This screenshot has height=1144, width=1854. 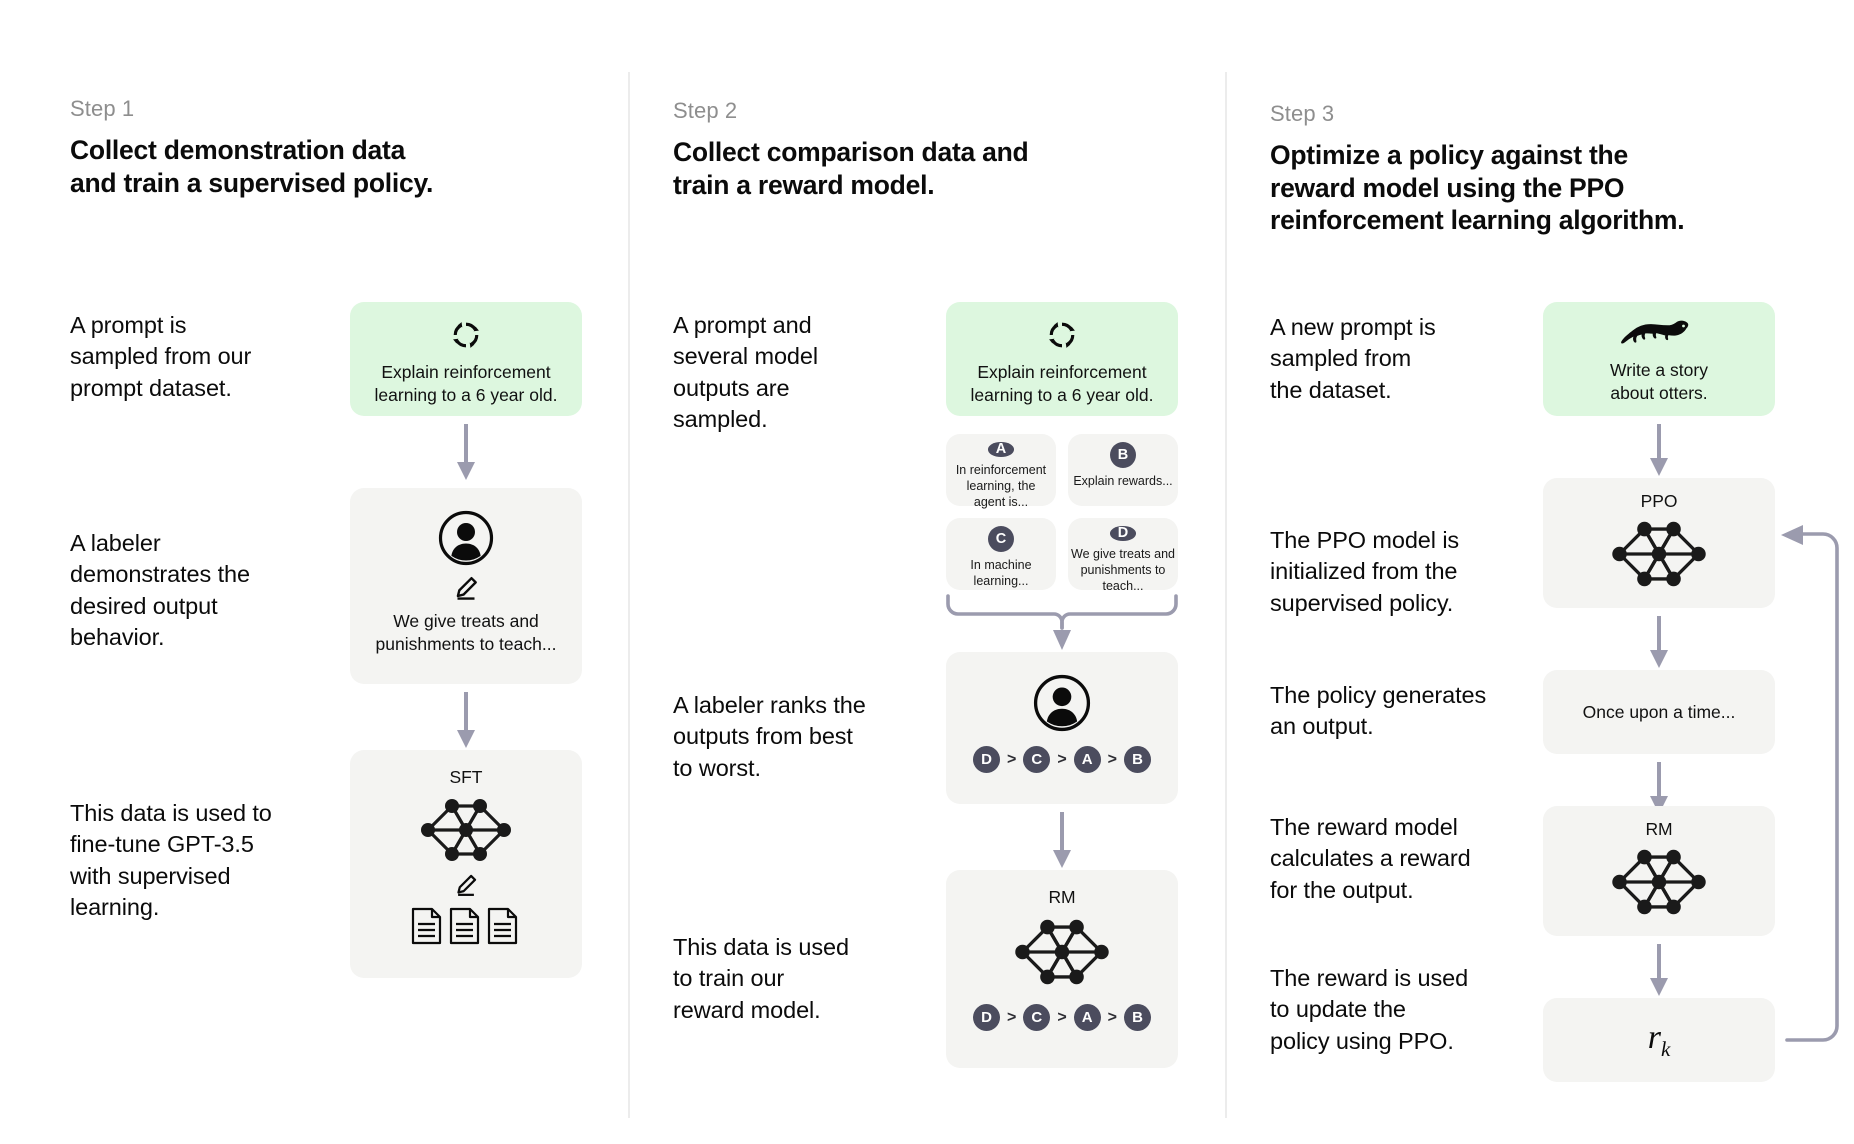 I want to click on step-2-ranking-row: D > C > A > B, so click(x=1062, y=759).